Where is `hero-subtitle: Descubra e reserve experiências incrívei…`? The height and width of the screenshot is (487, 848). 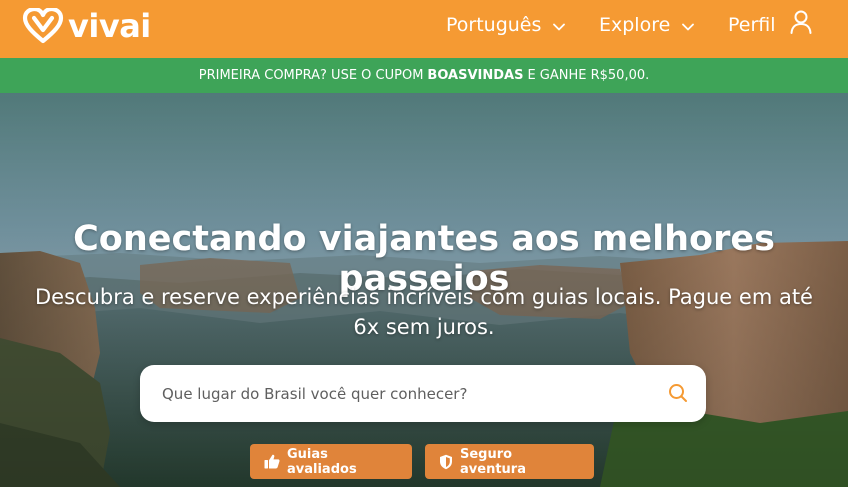
hero-subtitle: Descubra e reserve experiências incrívei… is located at coordinates (424, 312).